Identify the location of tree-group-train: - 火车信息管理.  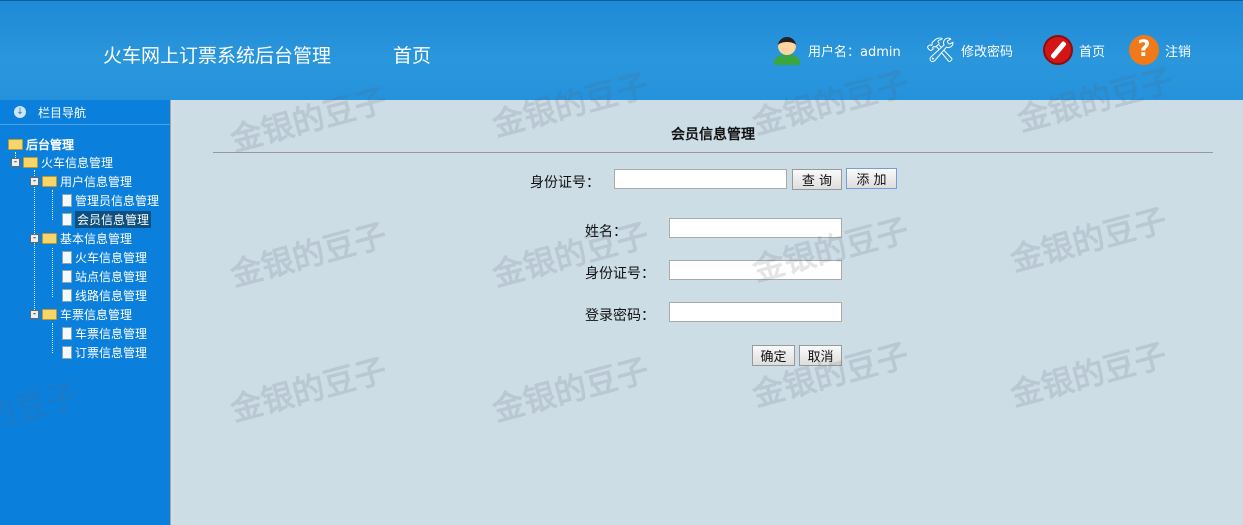
(62, 162).